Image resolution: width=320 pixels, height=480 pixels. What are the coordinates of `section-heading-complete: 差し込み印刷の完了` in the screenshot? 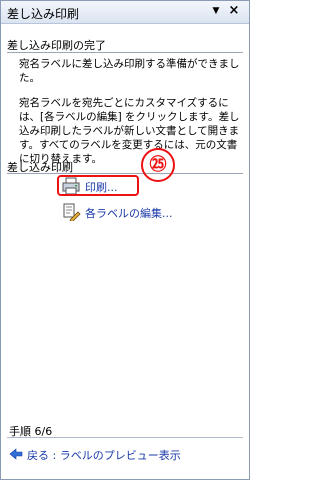 It's located at (56, 45).